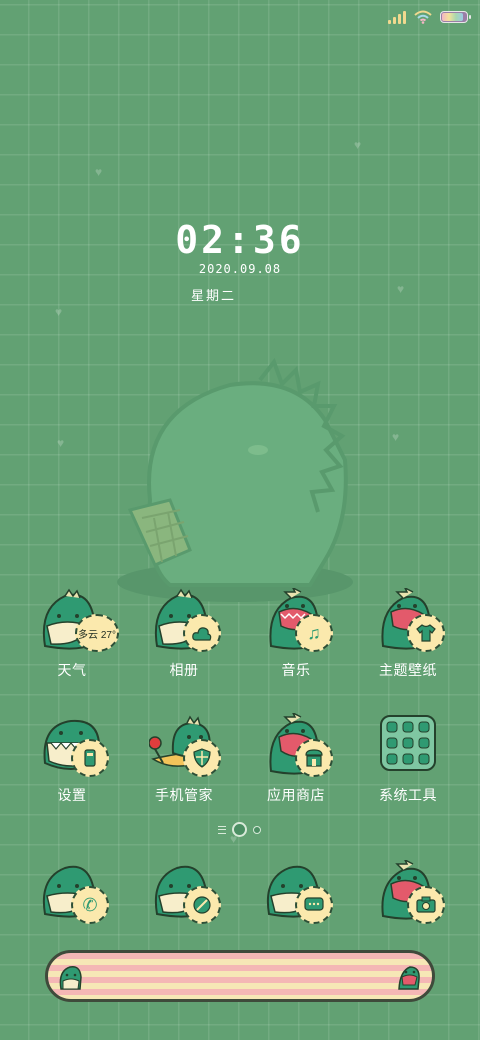 The width and height of the screenshot is (480, 1040). I want to click on settings-badge, so click(90, 758).